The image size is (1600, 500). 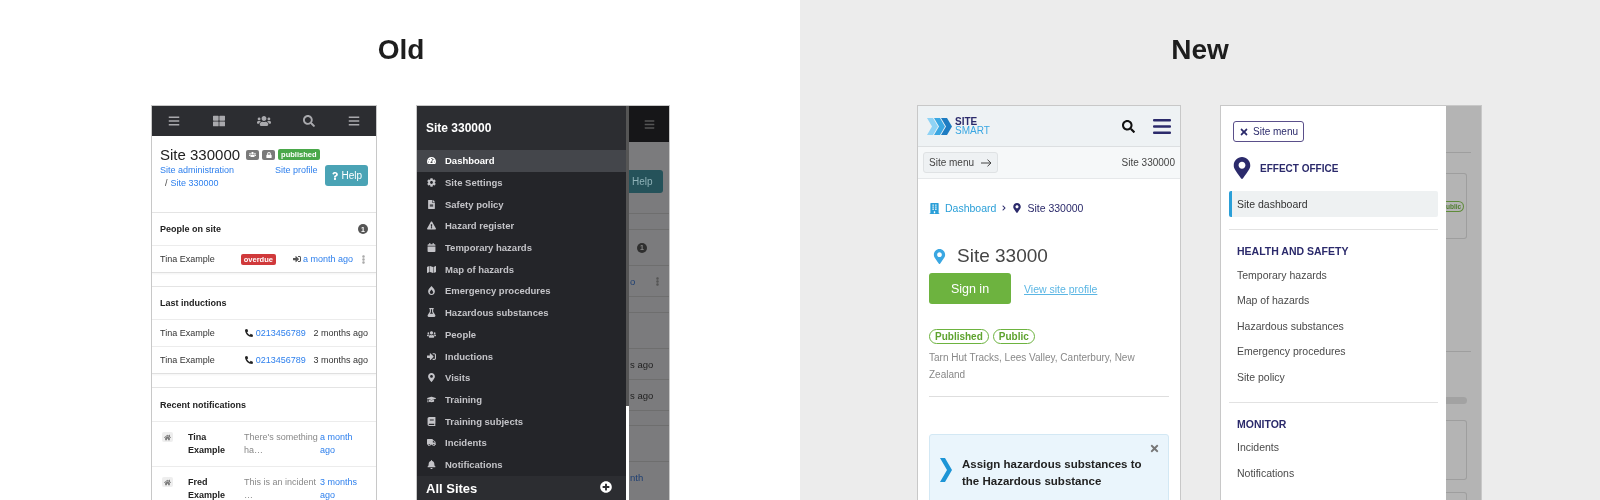 I want to click on logo-text: SITE, so click(x=966, y=121).